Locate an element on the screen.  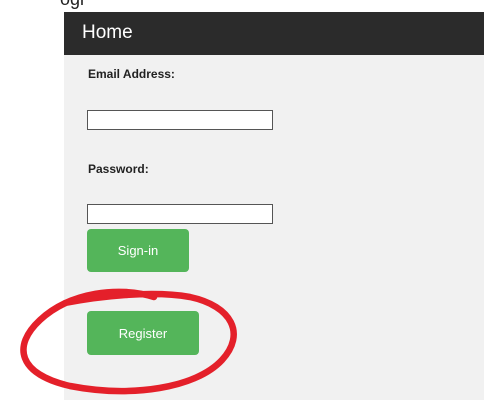
home-link: Home is located at coordinates (107, 33).